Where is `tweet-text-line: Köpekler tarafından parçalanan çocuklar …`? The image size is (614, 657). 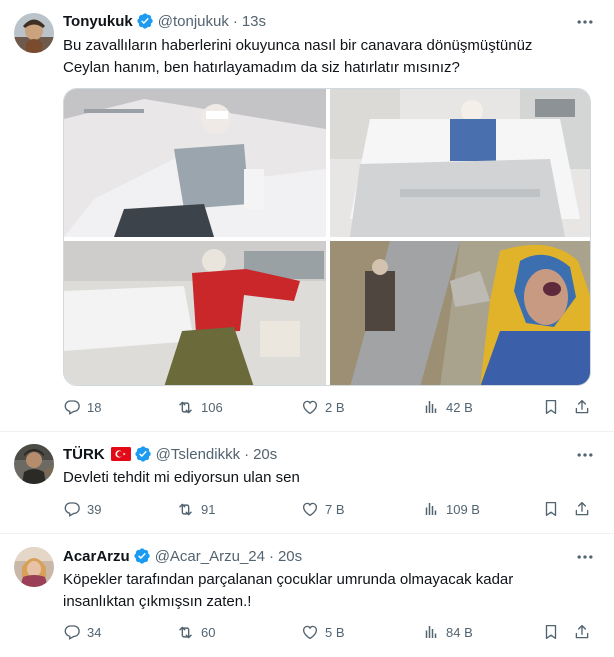
tweet-text-line: Köpekler tarafından parçalanan çocuklar … is located at coordinates (288, 579).